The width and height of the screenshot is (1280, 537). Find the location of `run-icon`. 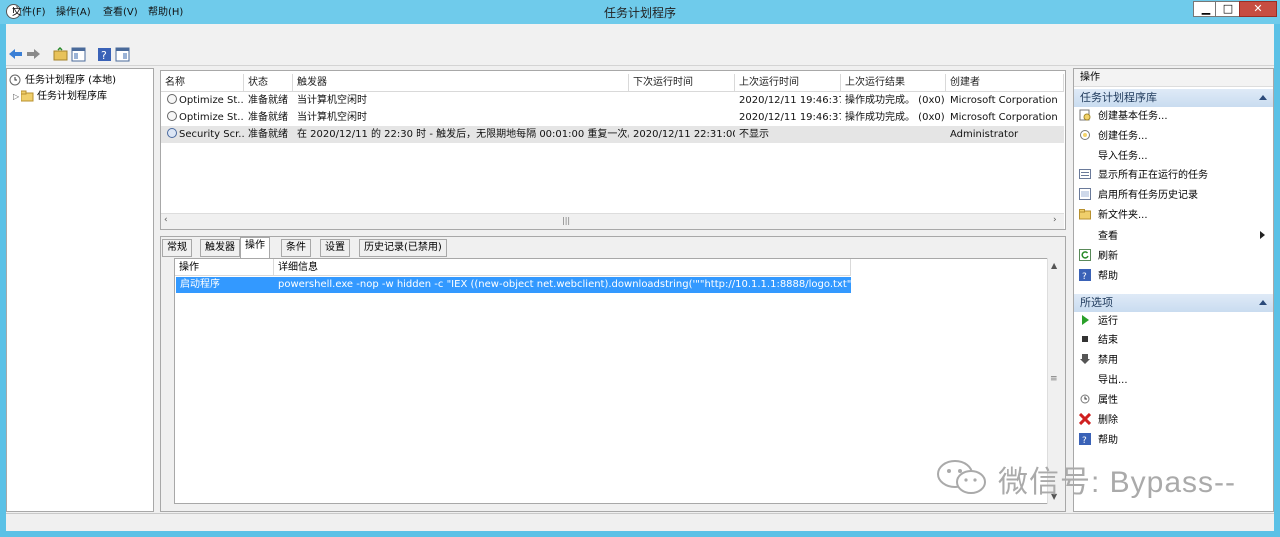

run-icon is located at coordinates (1085, 320).